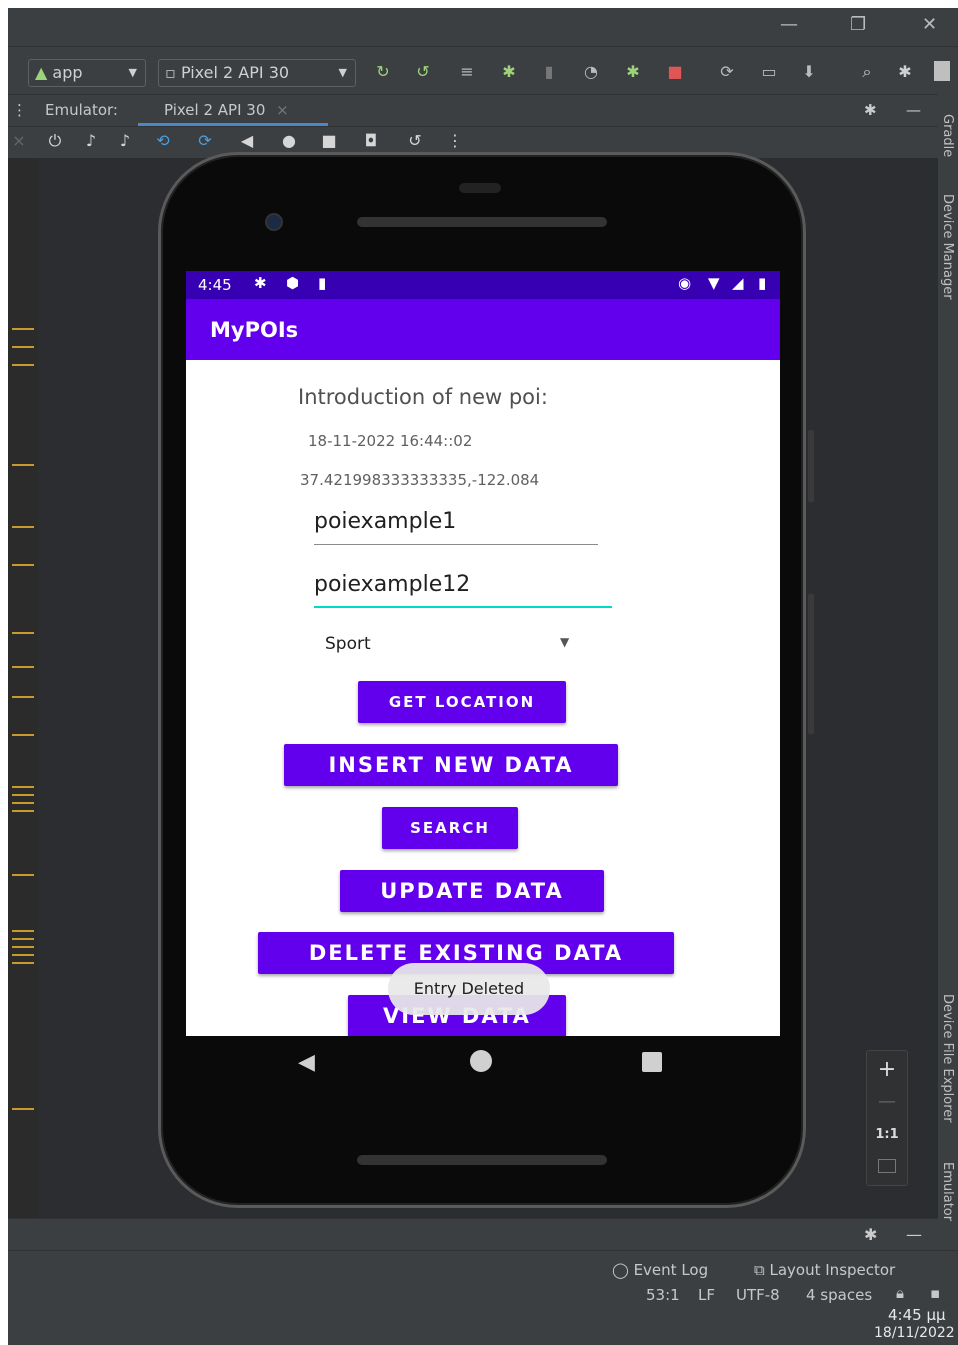 The image size is (958, 1345). What do you see at coordinates (371, 140) in the screenshot?
I see `screenshot-icon: ◘` at bounding box center [371, 140].